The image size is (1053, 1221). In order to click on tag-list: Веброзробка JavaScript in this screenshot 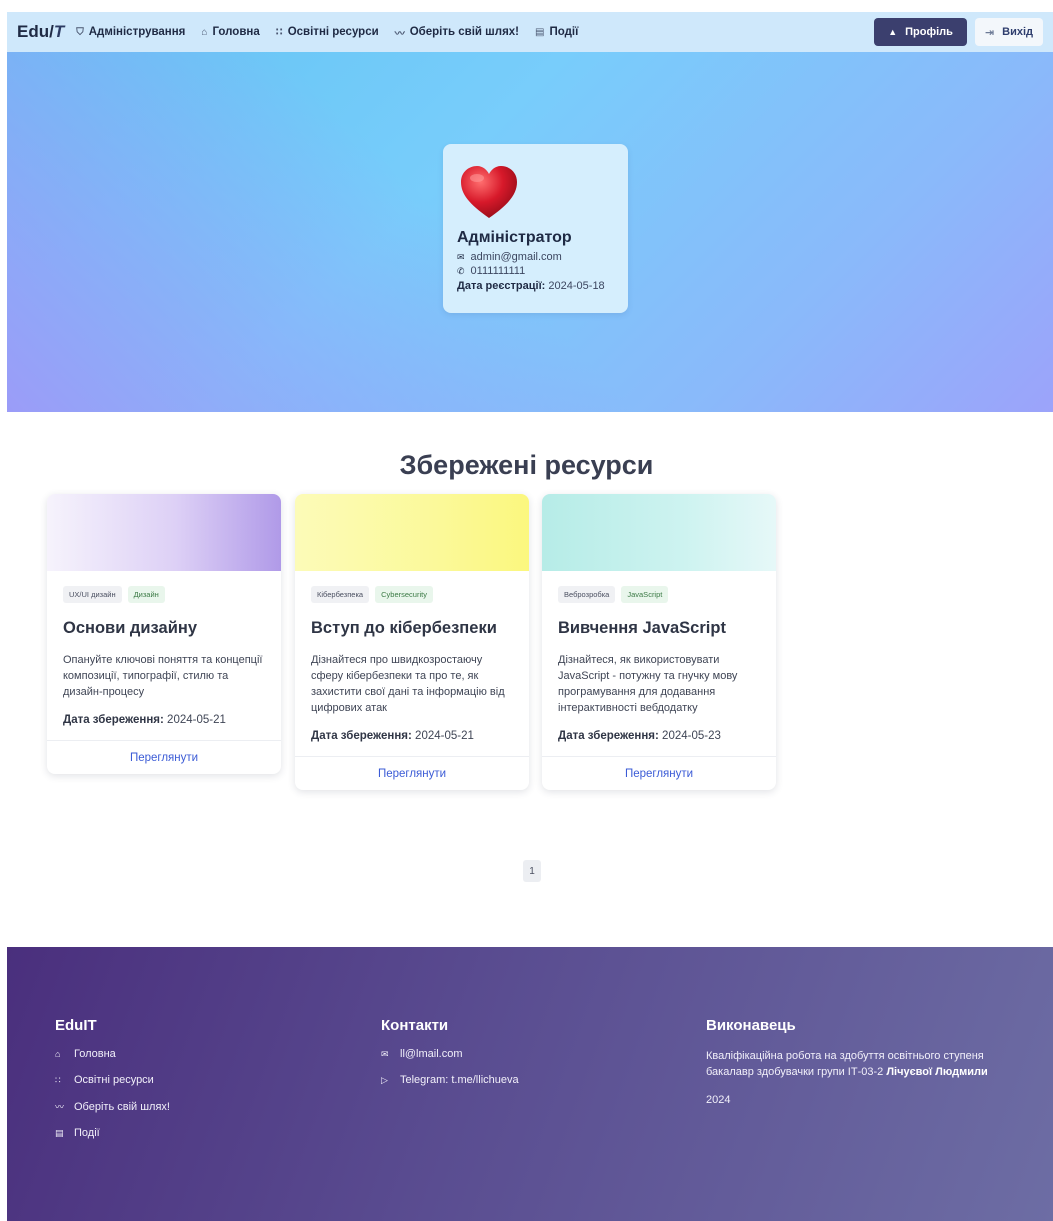, I will do `click(659, 594)`.